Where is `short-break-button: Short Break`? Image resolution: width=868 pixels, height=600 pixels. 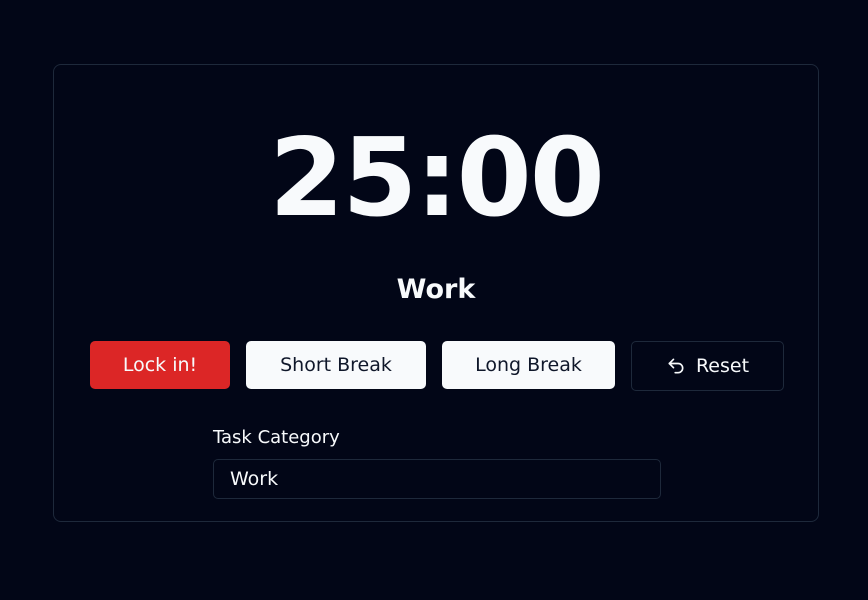
short-break-button: Short Break is located at coordinates (336, 365).